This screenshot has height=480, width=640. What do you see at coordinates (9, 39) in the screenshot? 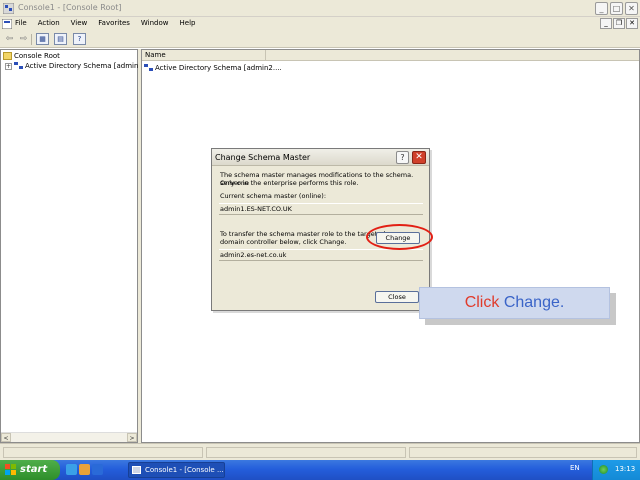
I see `back-arrow-icon: ⇦` at bounding box center [9, 39].